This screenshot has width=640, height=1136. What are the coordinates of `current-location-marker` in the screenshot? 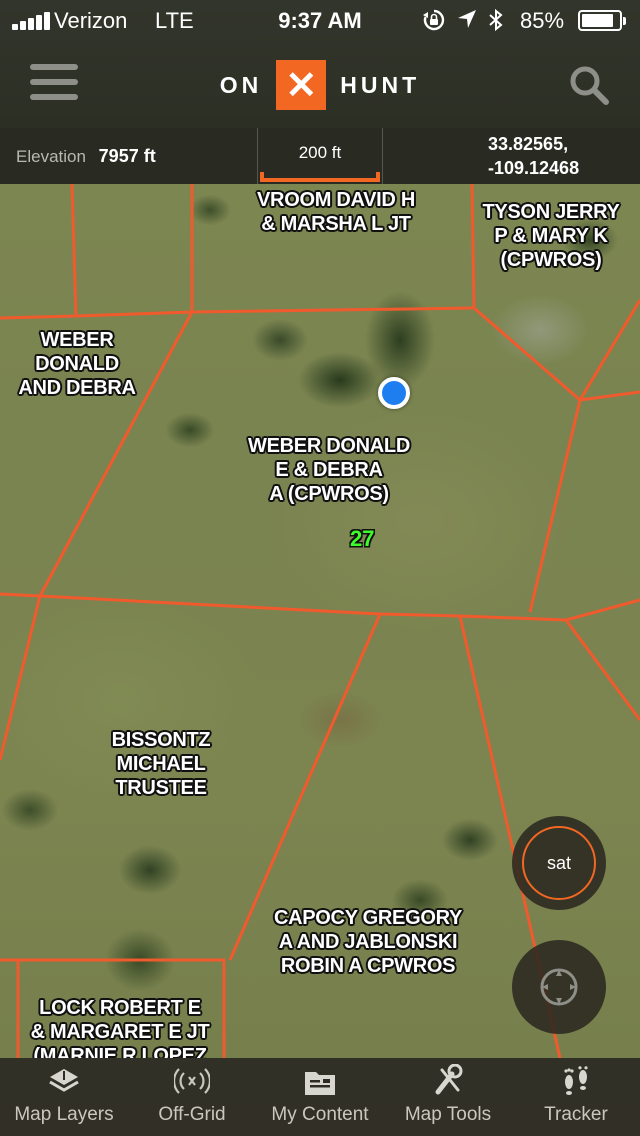 It's located at (394, 393).